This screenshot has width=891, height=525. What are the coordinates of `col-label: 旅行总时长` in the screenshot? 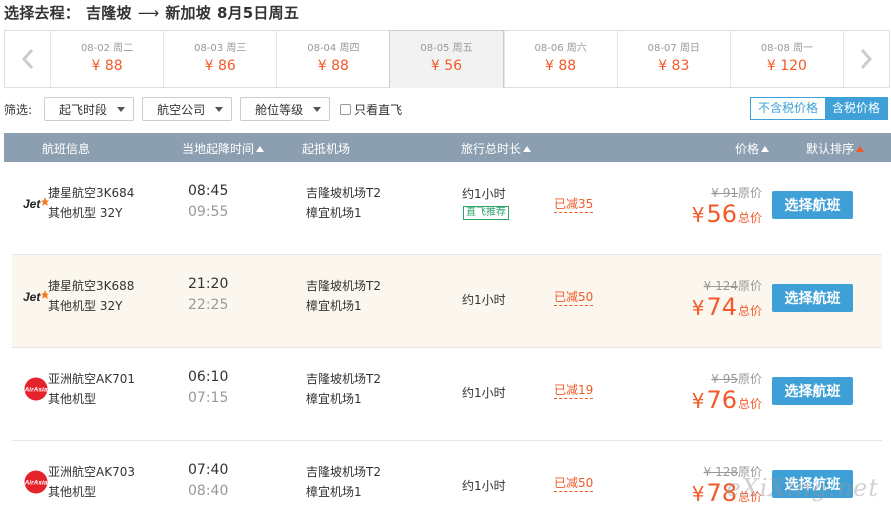 It's located at (491, 149).